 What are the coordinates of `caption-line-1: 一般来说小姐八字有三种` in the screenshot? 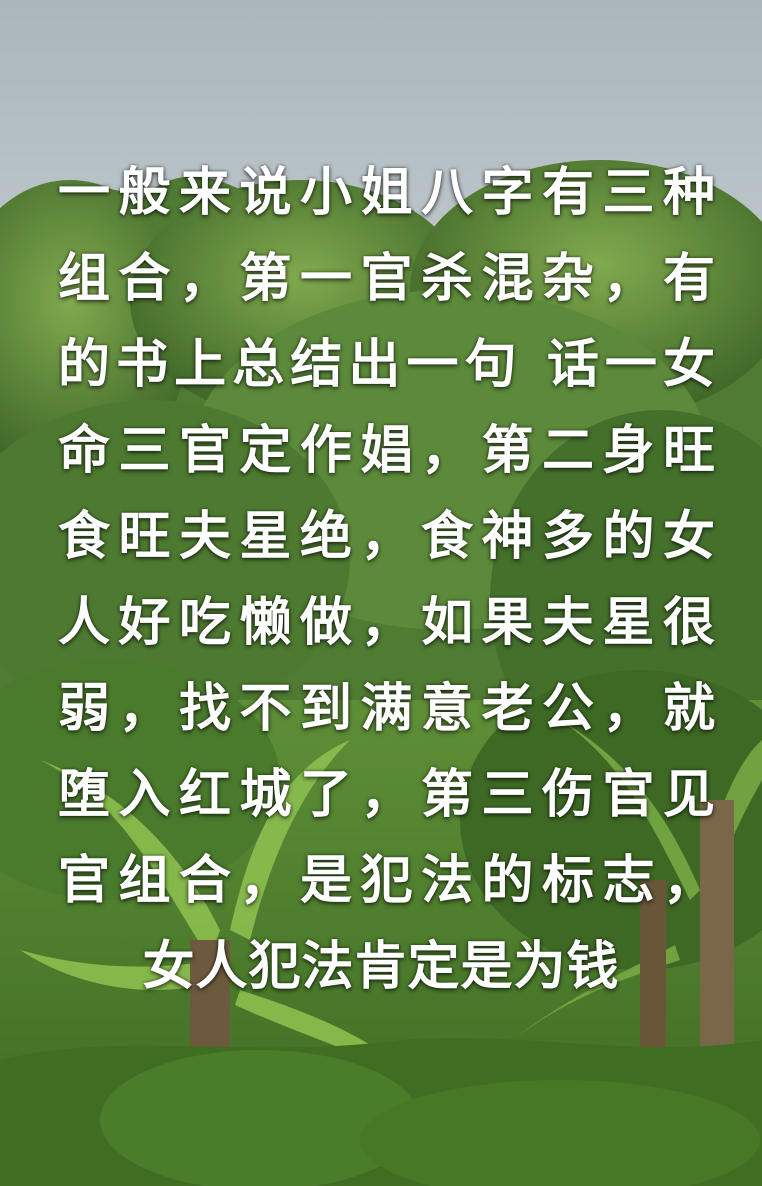 It's located at (387, 193).